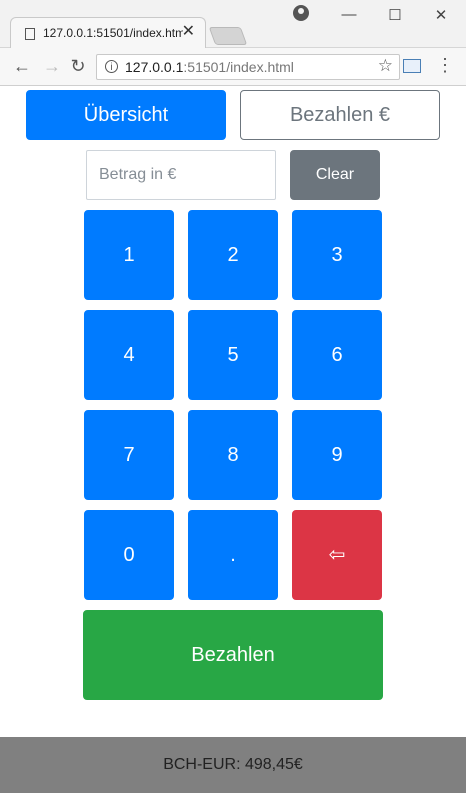 The image size is (466, 793). What do you see at coordinates (111, 66) in the screenshot?
I see `info-icon: i` at bounding box center [111, 66].